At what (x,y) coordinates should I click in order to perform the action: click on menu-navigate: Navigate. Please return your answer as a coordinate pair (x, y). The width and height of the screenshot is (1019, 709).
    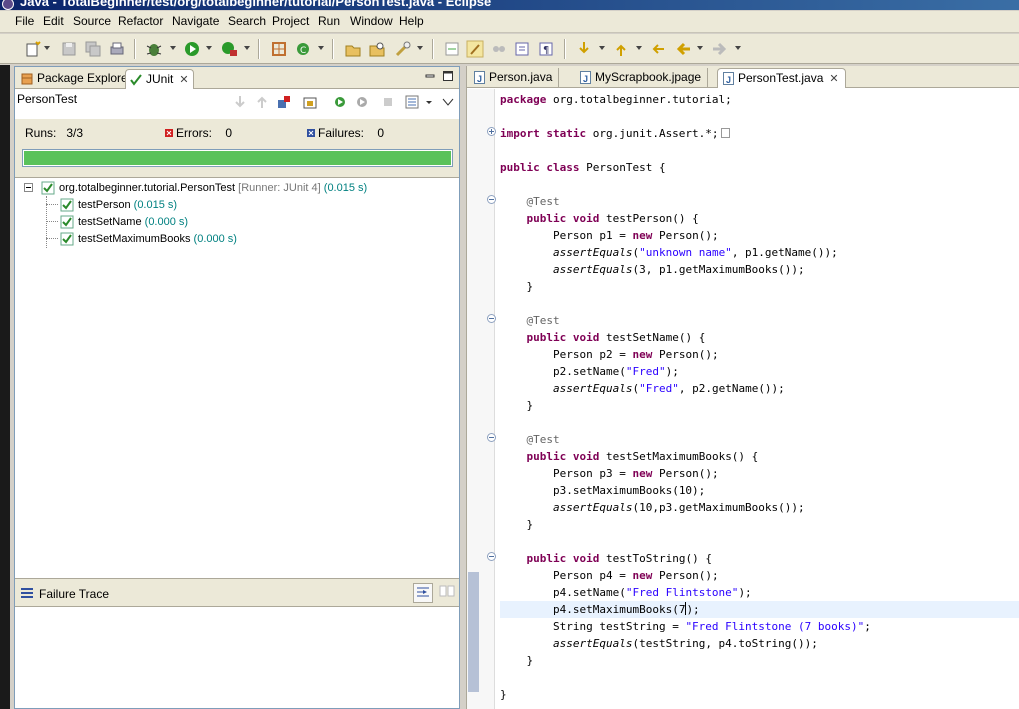
    Looking at the image, I should click on (195, 21).